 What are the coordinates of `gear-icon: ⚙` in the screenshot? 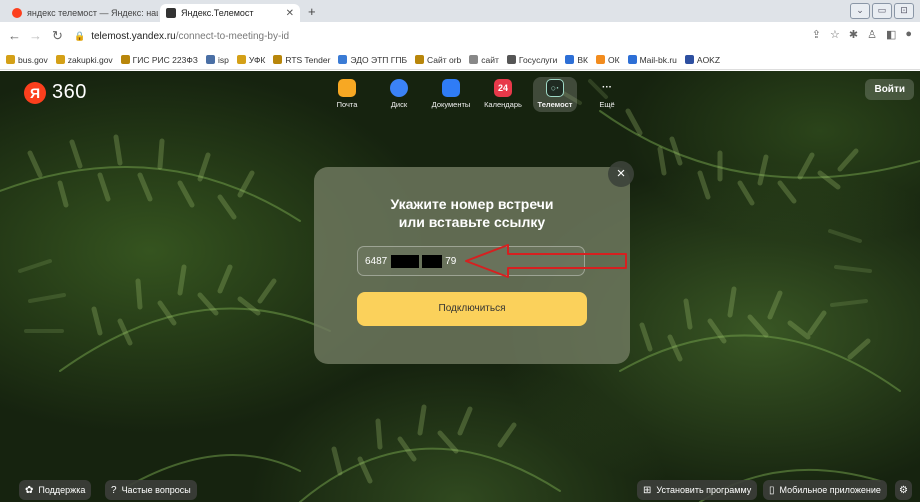 It's located at (903, 490).